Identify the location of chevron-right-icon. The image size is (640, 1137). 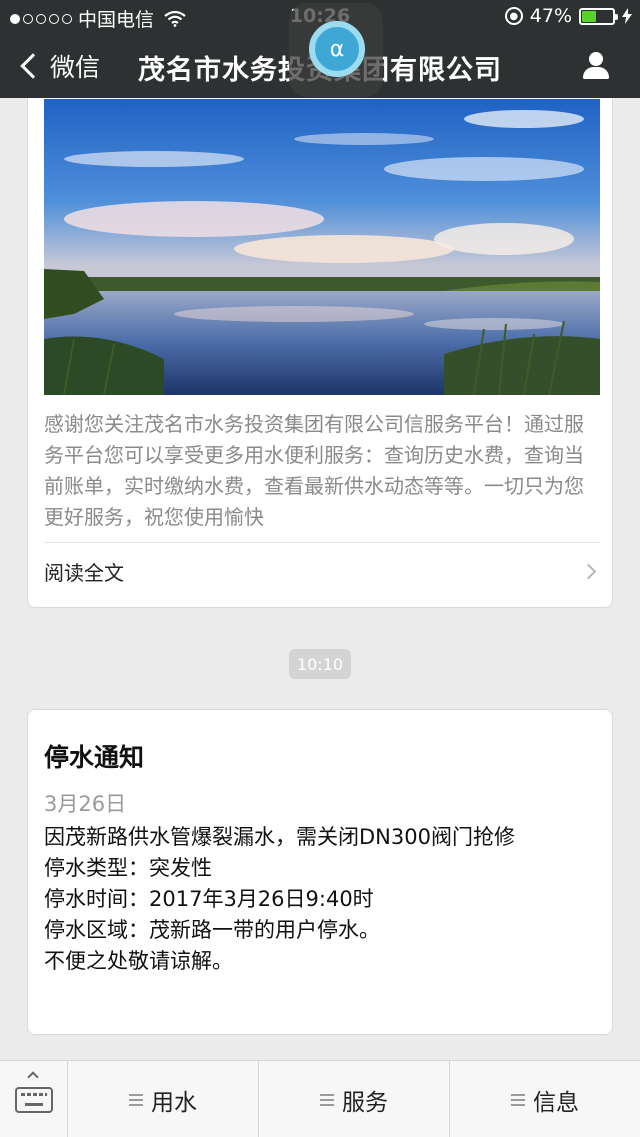
(588, 571).